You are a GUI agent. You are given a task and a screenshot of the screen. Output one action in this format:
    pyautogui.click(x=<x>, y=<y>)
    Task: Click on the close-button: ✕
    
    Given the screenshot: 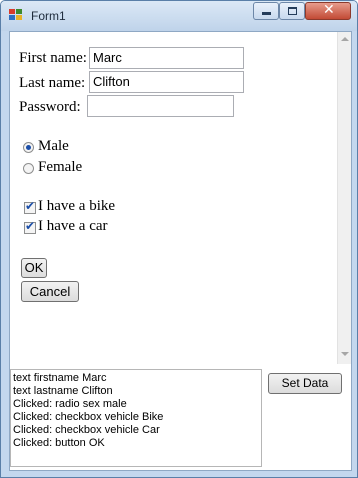 What is the action you would take?
    pyautogui.click(x=328, y=11)
    